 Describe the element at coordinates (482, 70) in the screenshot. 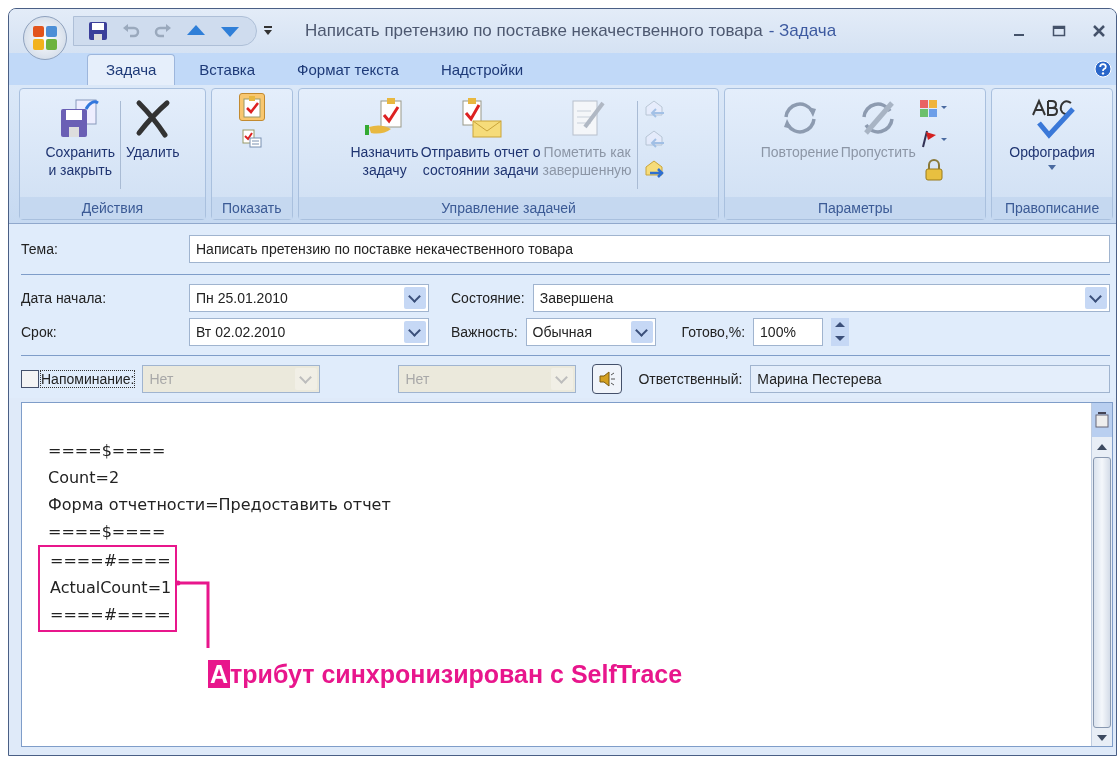

I see `ribbon-tab: Надстройки` at that location.